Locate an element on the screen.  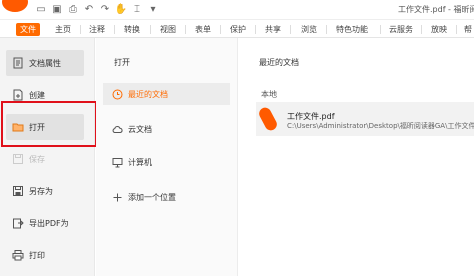
tab-view: 视图 is located at coordinates (168, 29).